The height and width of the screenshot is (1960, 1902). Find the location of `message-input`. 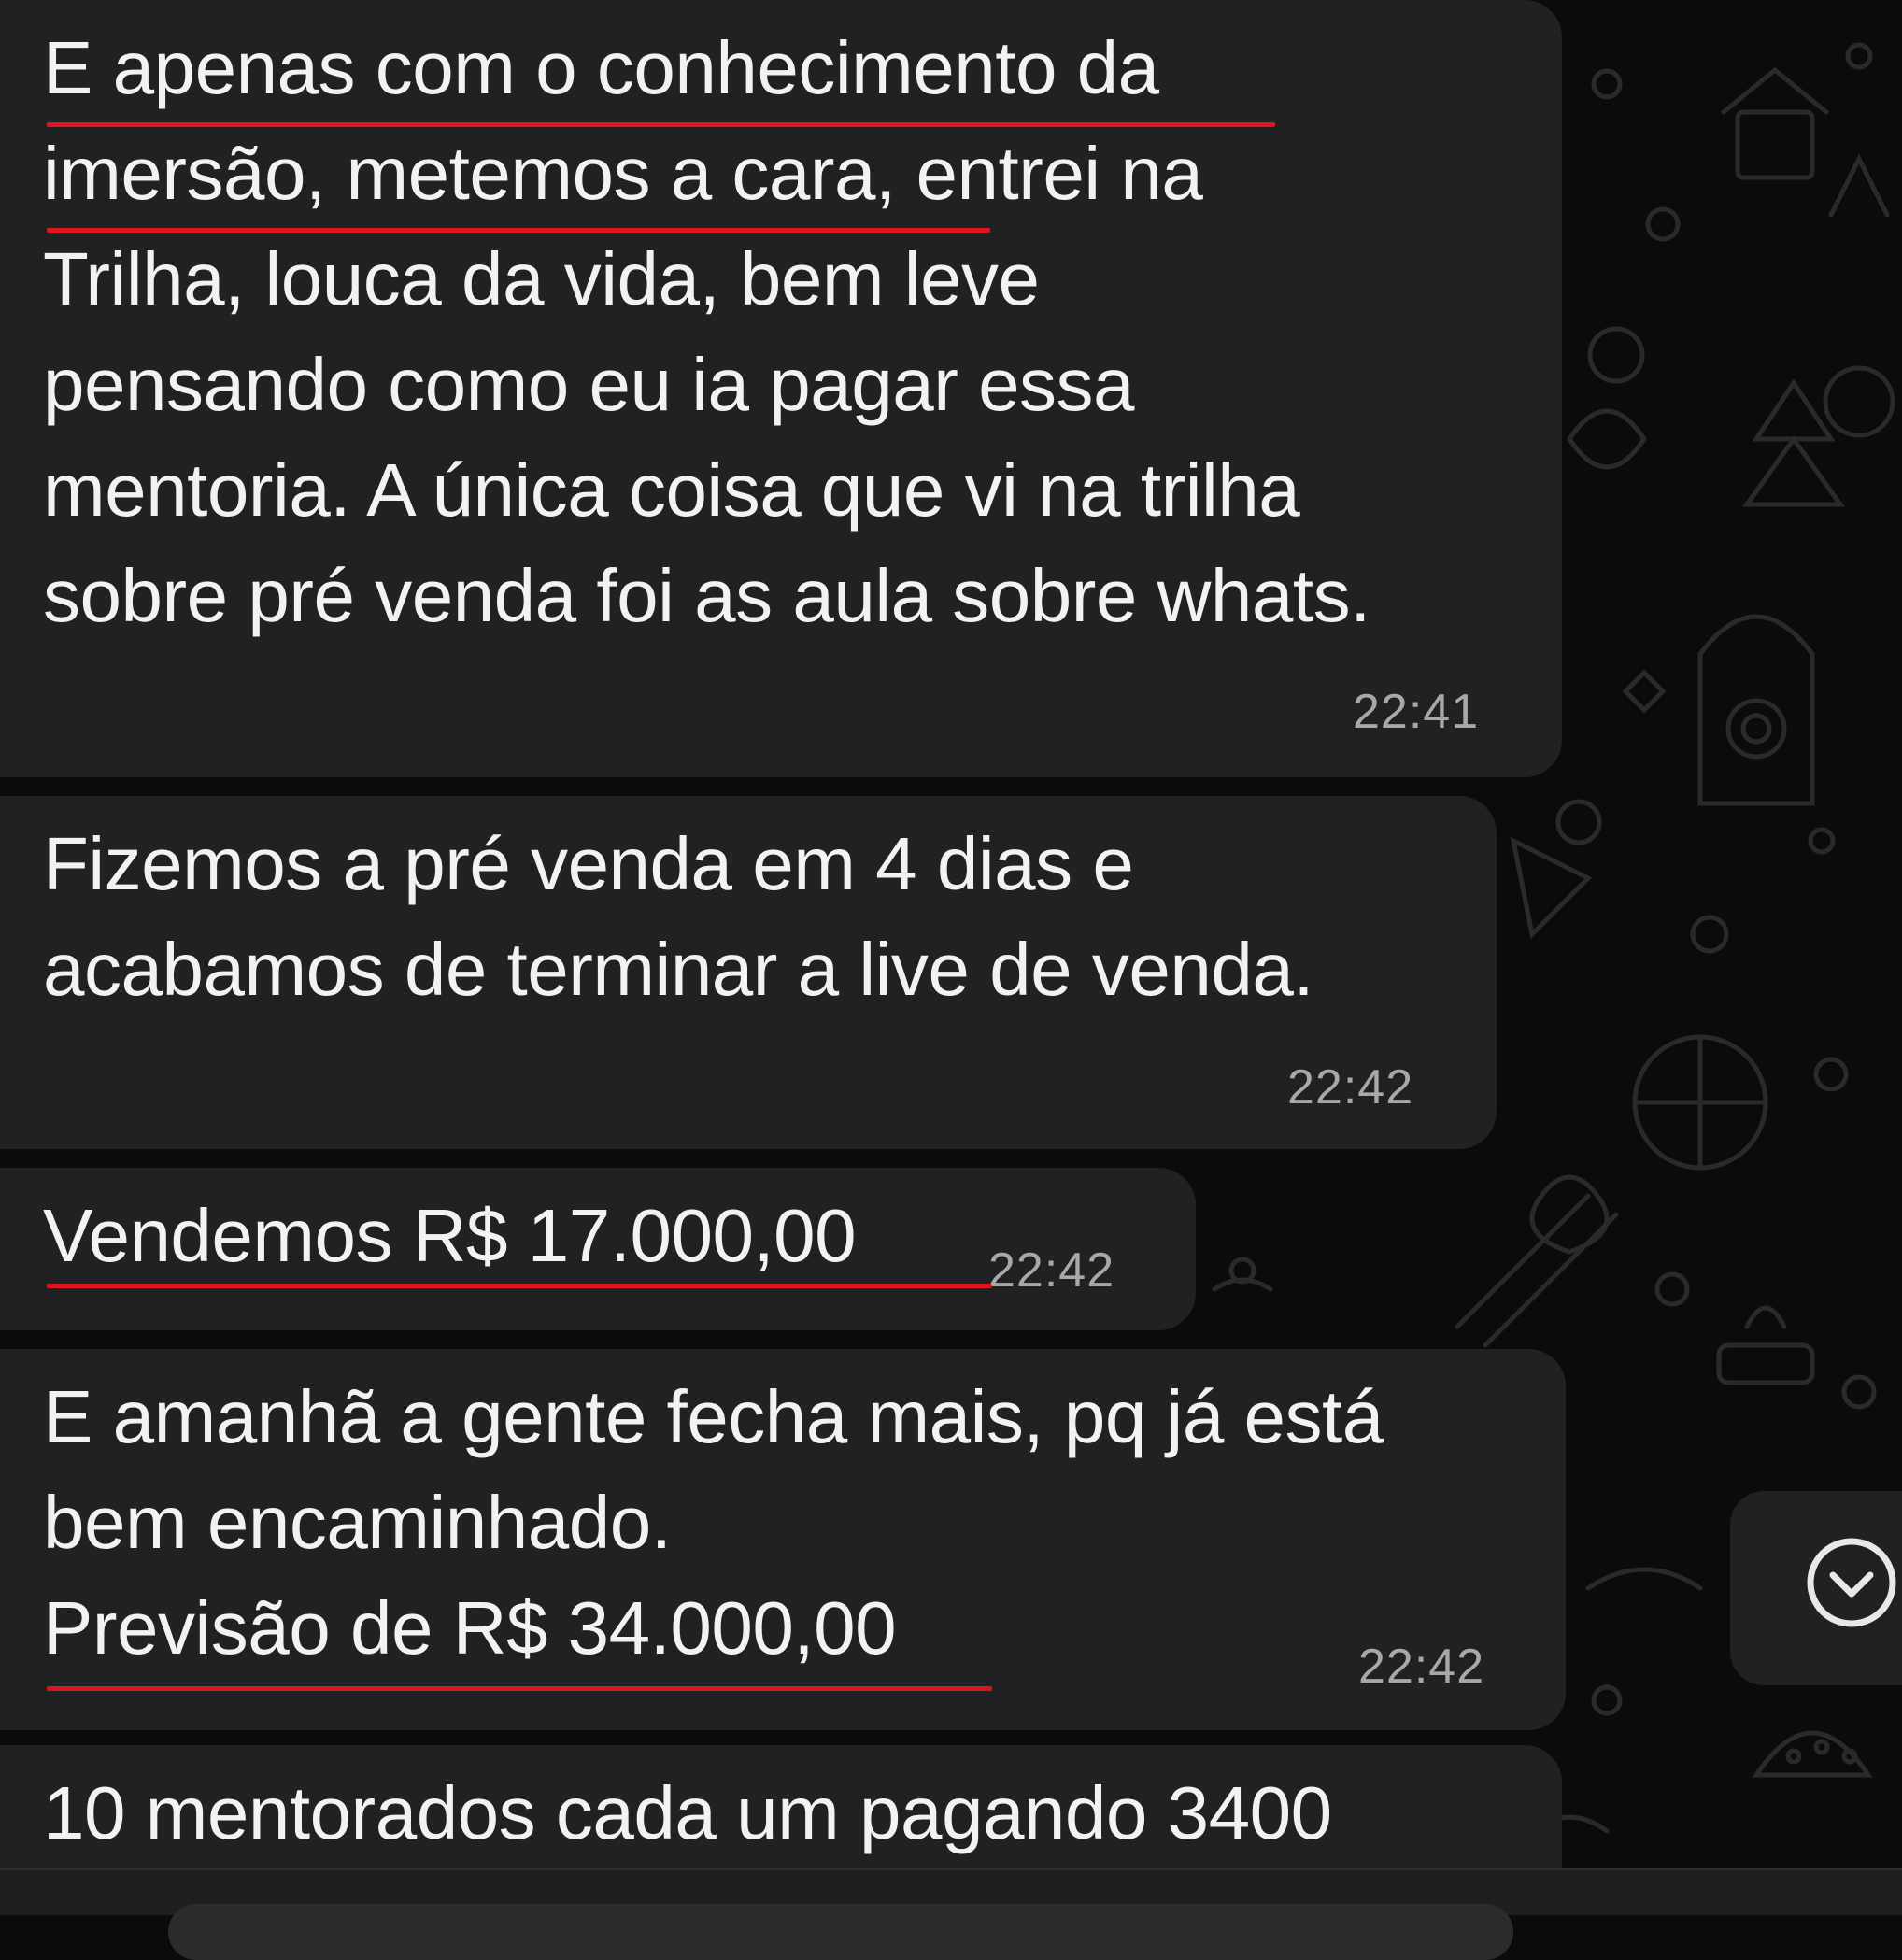

message-input is located at coordinates (840, 1932).